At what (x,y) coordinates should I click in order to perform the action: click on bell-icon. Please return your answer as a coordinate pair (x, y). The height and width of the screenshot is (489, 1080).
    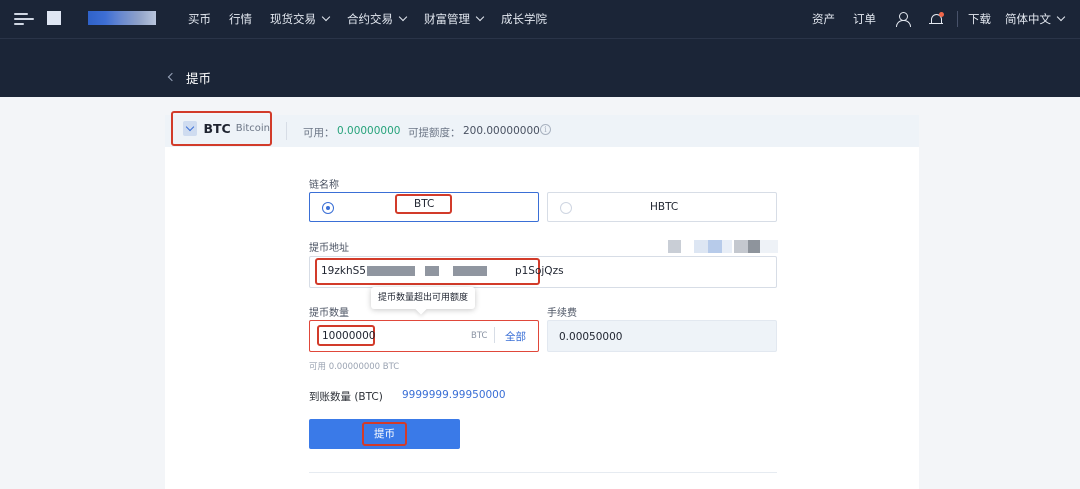
    Looking at the image, I should click on (936, 19).